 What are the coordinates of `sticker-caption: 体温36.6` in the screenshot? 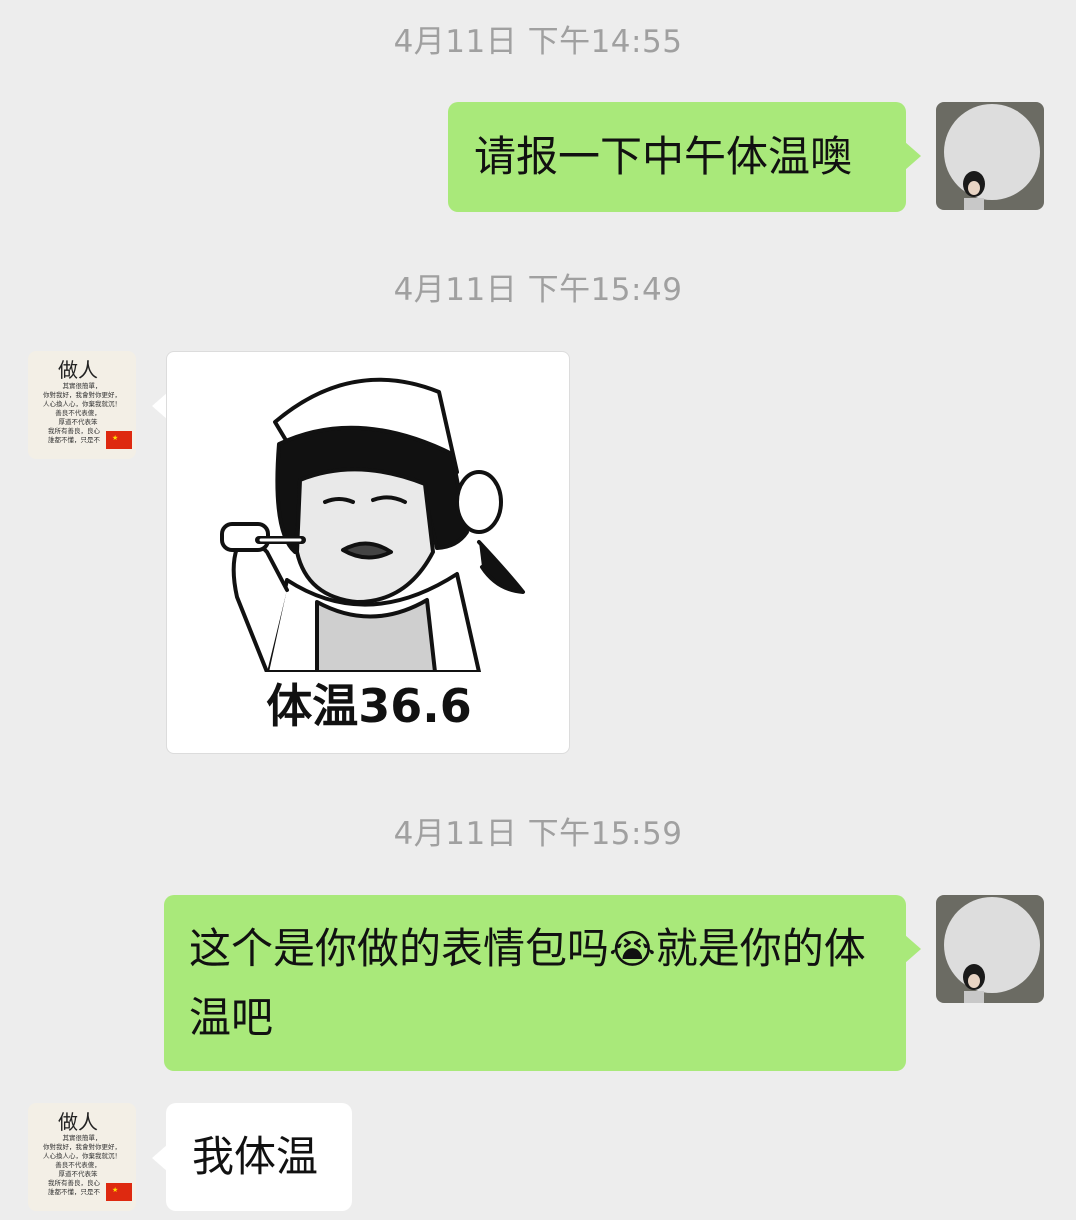 It's located at (369, 706).